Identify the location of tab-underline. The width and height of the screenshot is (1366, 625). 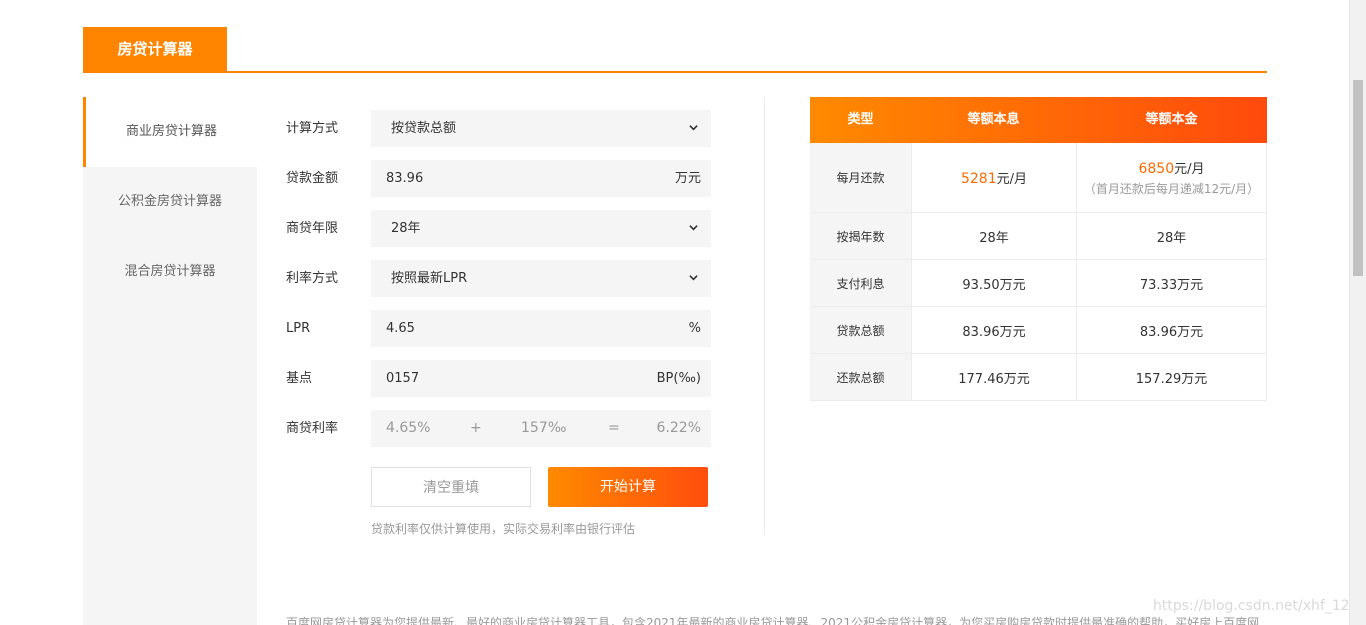
(675, 72).